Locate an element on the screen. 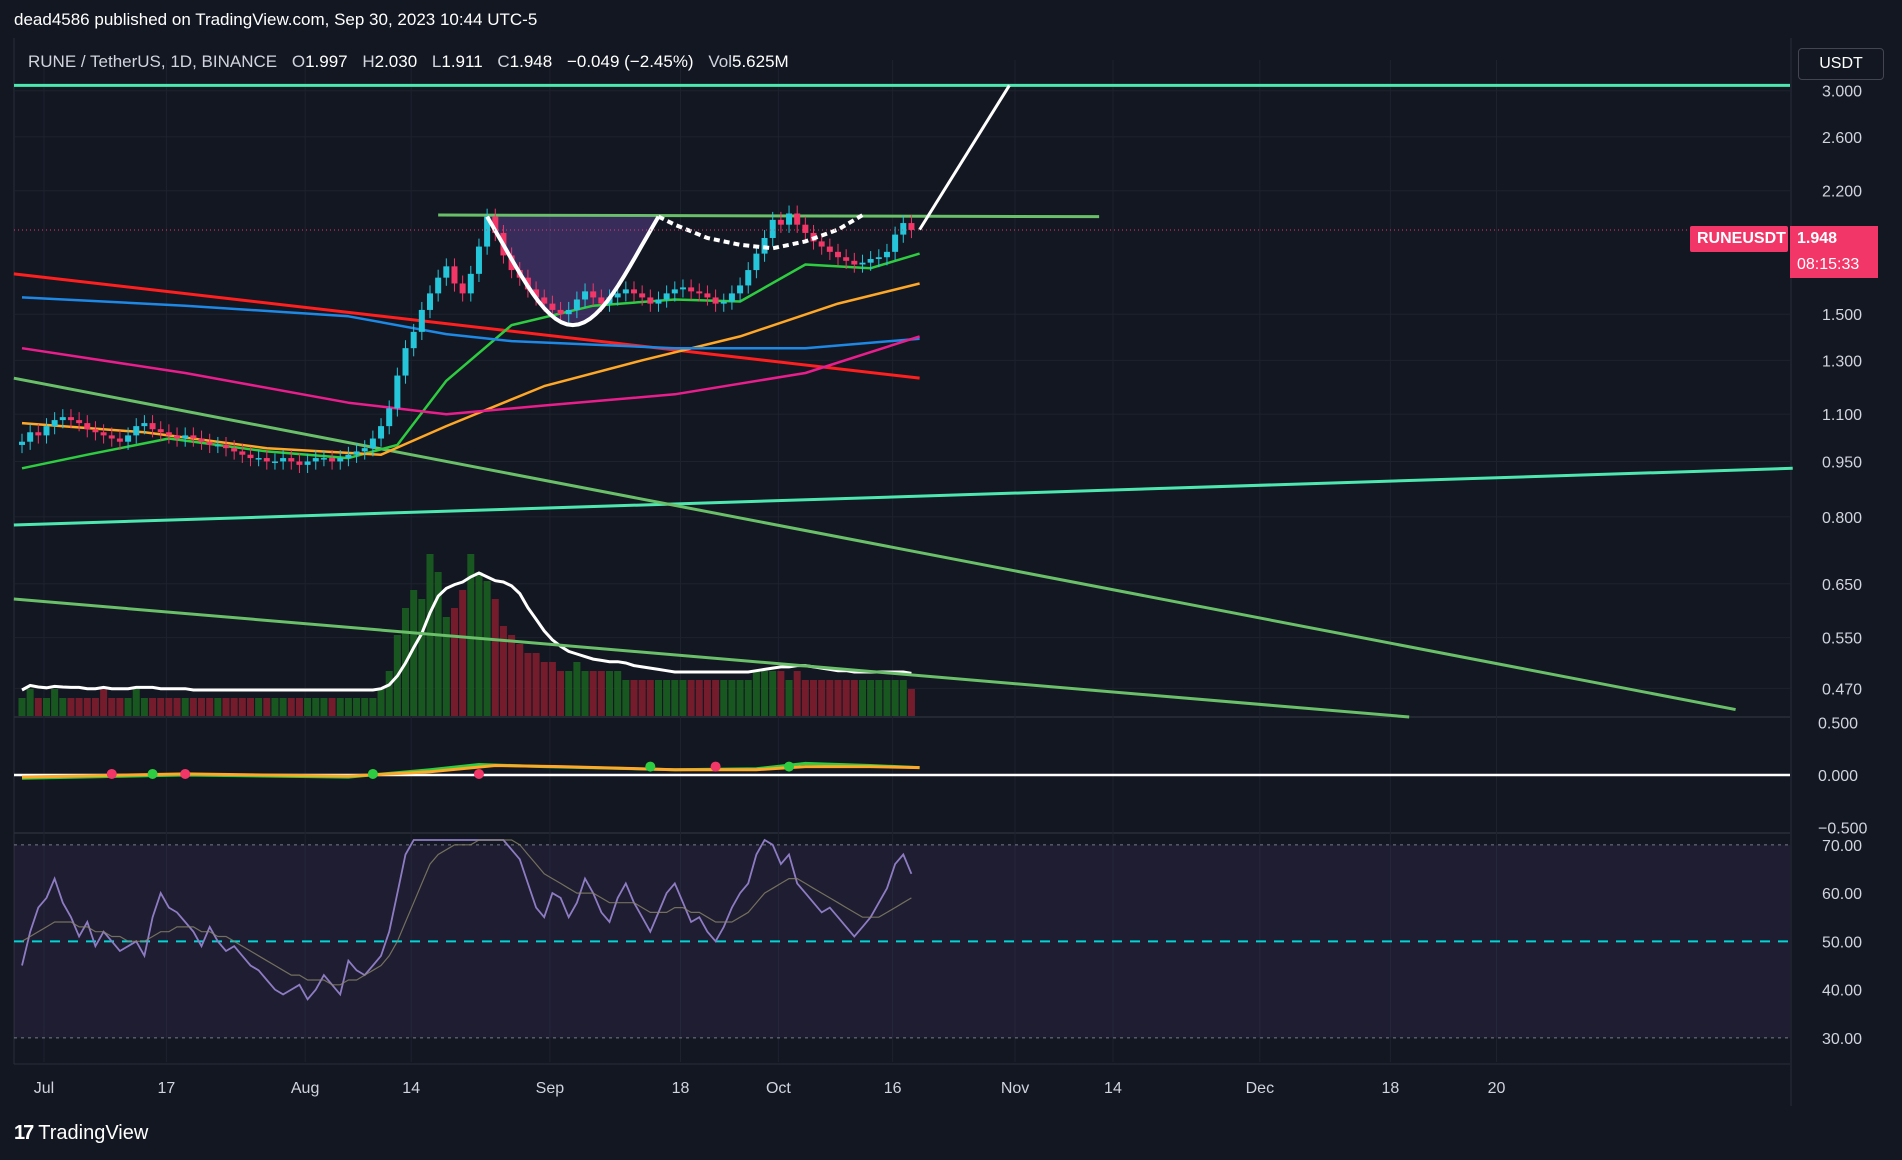 Image resolution: width=1902 pixels, height=1160 pixels. price-tick-label: 1.500 is located at coordinates (1842, 315).